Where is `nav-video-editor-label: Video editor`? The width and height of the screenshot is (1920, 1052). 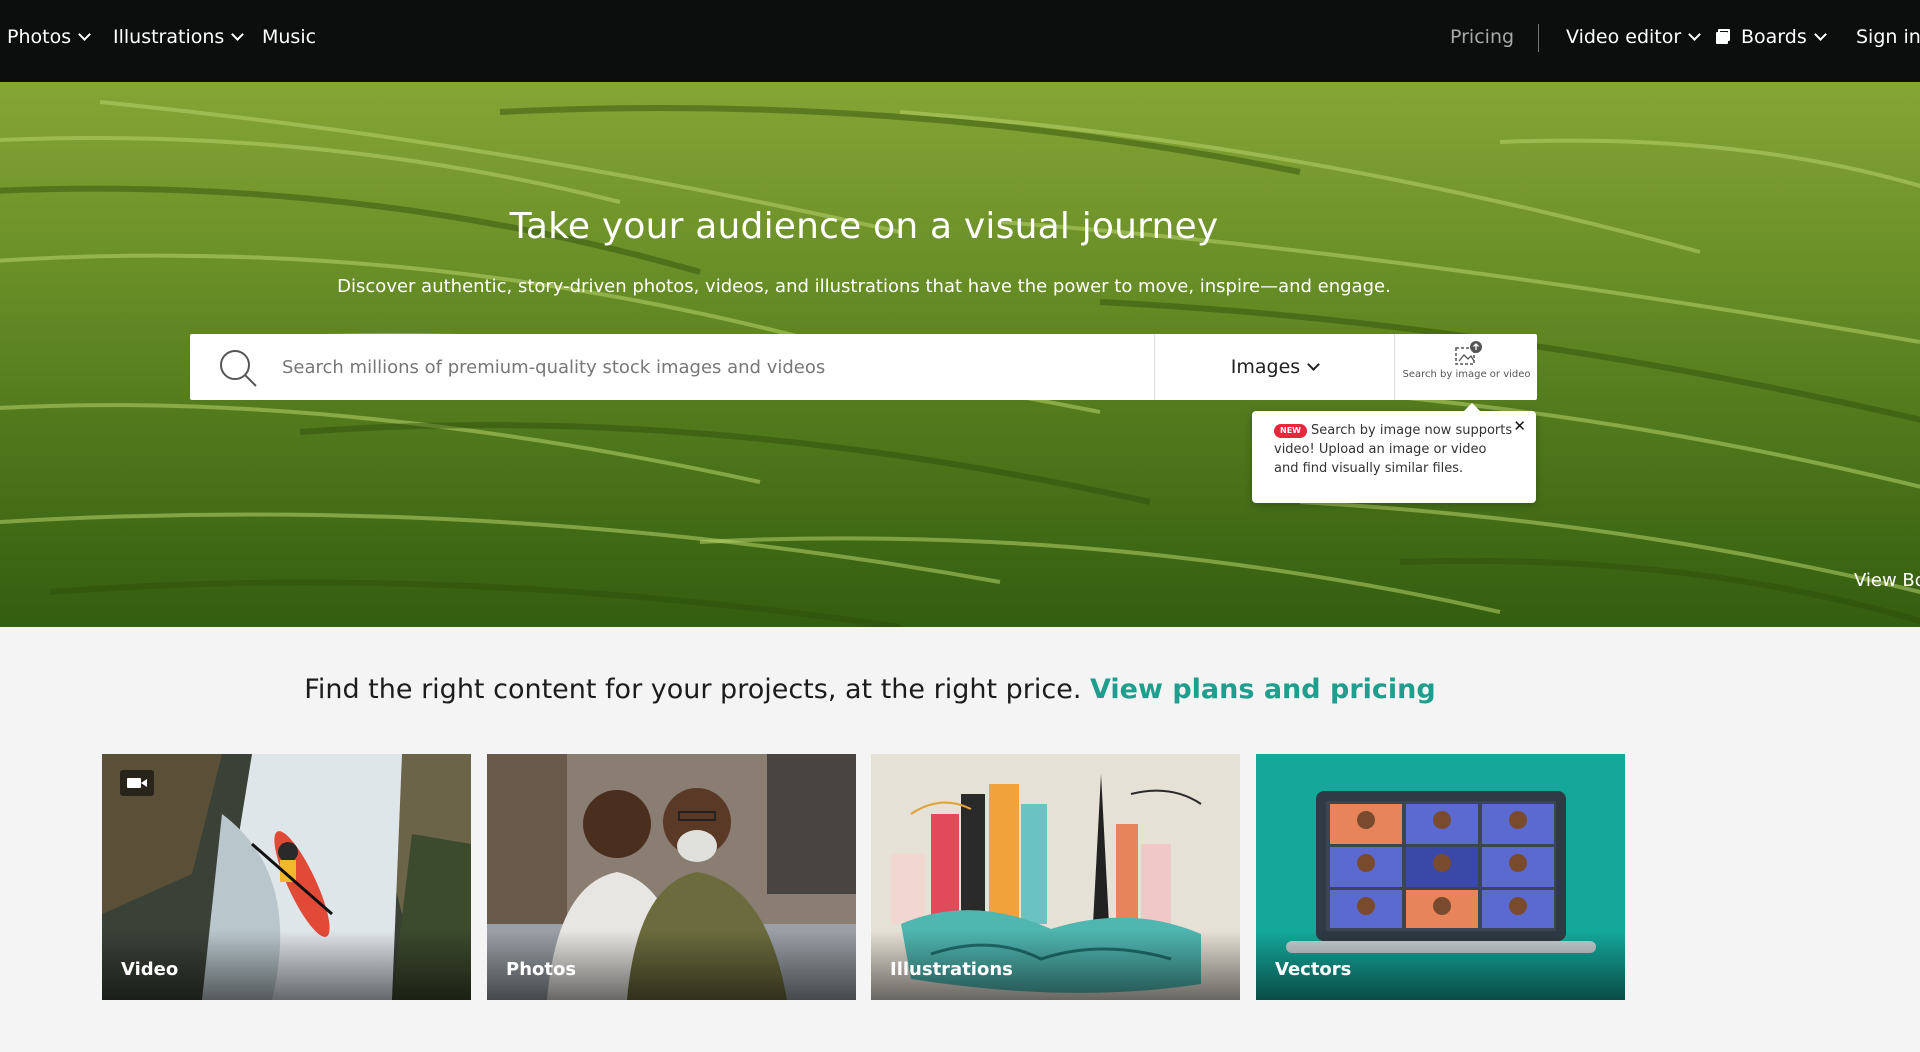
nav-video-editor-label: Video editor is located at coordinates (1624, 37).